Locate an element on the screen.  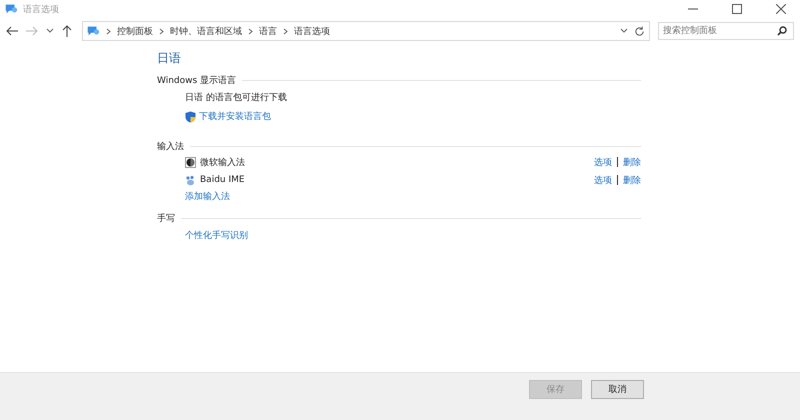
section-heading: 手写 is located at coordinates (166, 218).